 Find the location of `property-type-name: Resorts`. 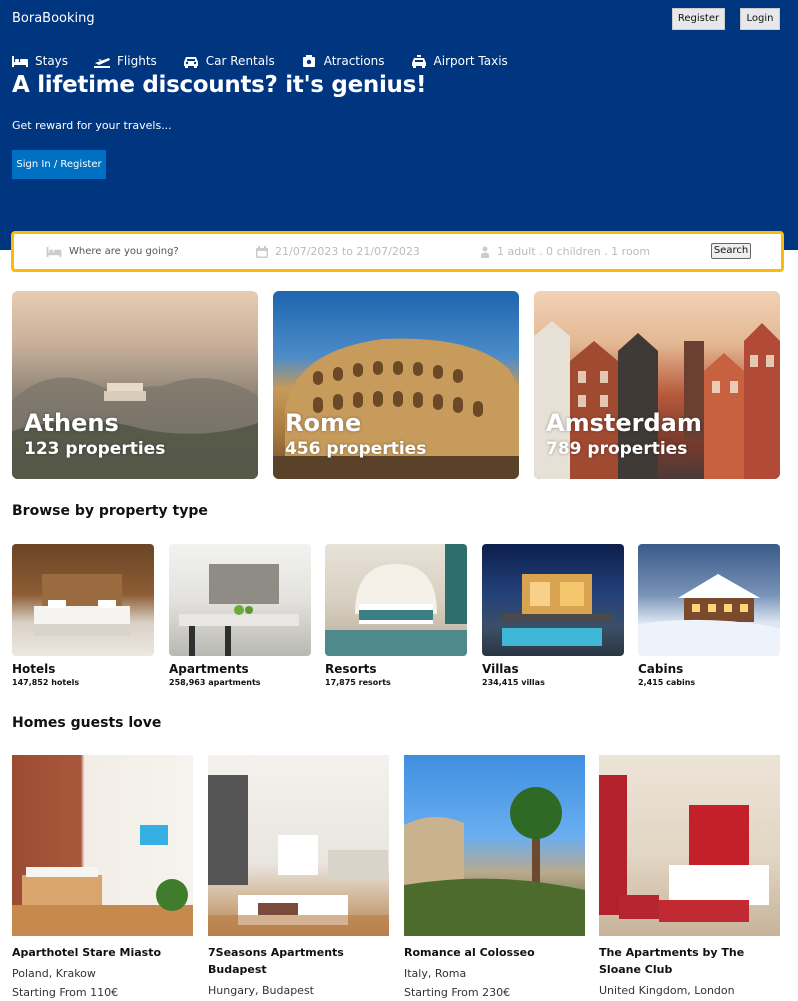

property-type-name: Resorts is located at coordinates (351, 669).